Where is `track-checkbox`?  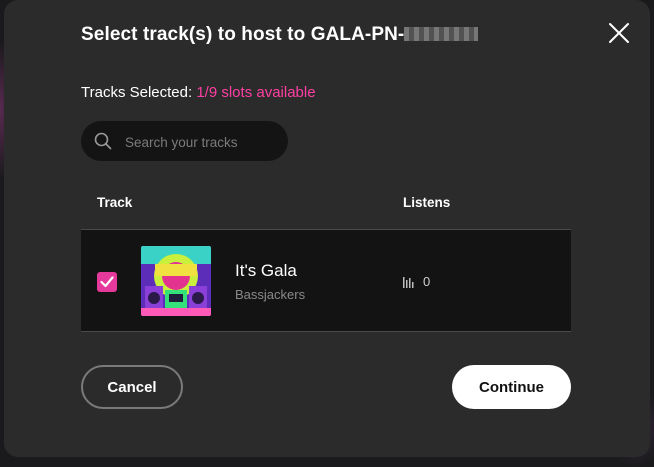
track-checkbox is located at coordinates (107, 282).